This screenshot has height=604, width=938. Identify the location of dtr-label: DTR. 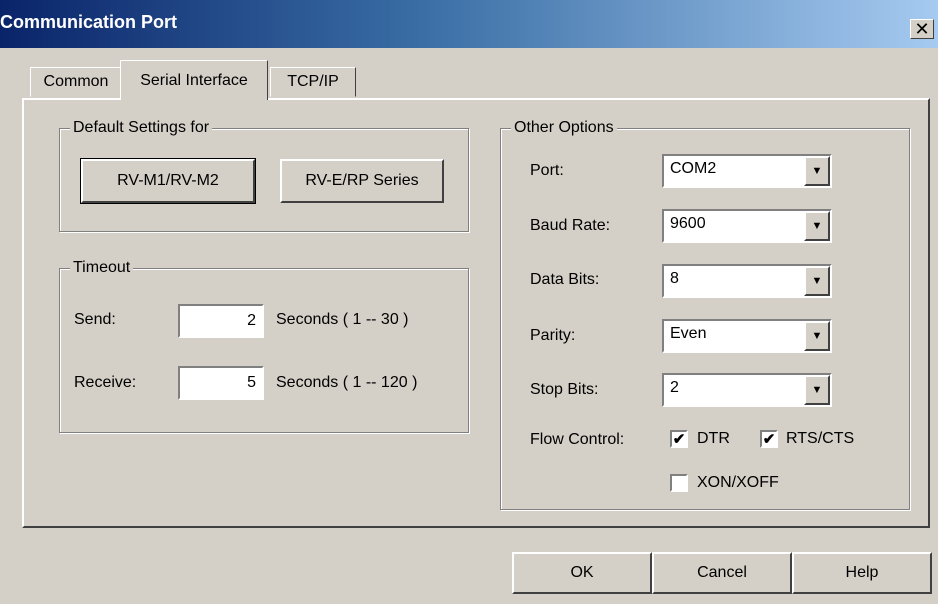
(713, 438).